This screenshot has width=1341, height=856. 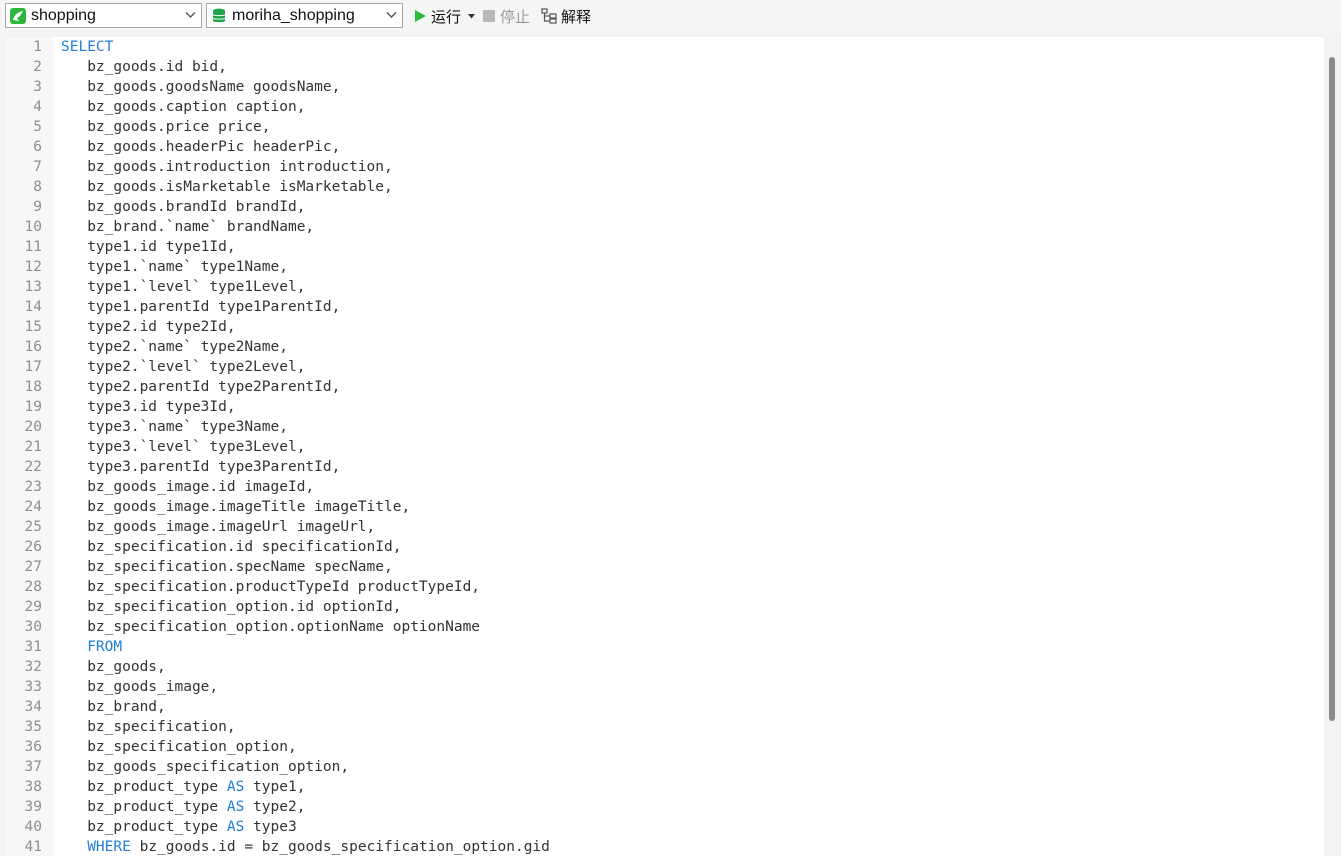 I want to click on code-line: bz_specification_option.id optionId,, so click(x=305, y=607).